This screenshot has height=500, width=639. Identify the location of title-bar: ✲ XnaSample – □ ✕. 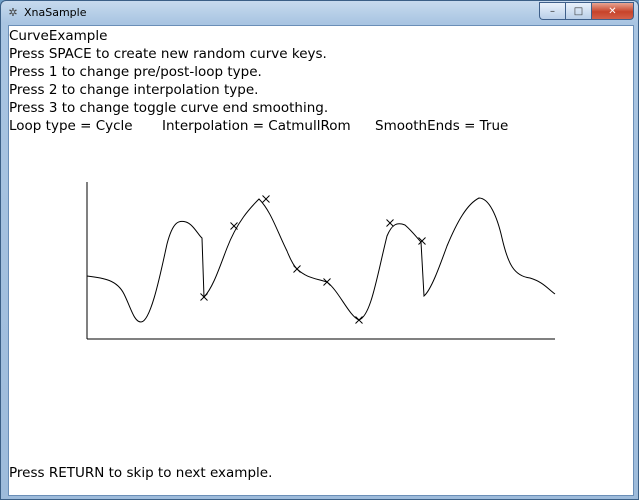
(319, 13).